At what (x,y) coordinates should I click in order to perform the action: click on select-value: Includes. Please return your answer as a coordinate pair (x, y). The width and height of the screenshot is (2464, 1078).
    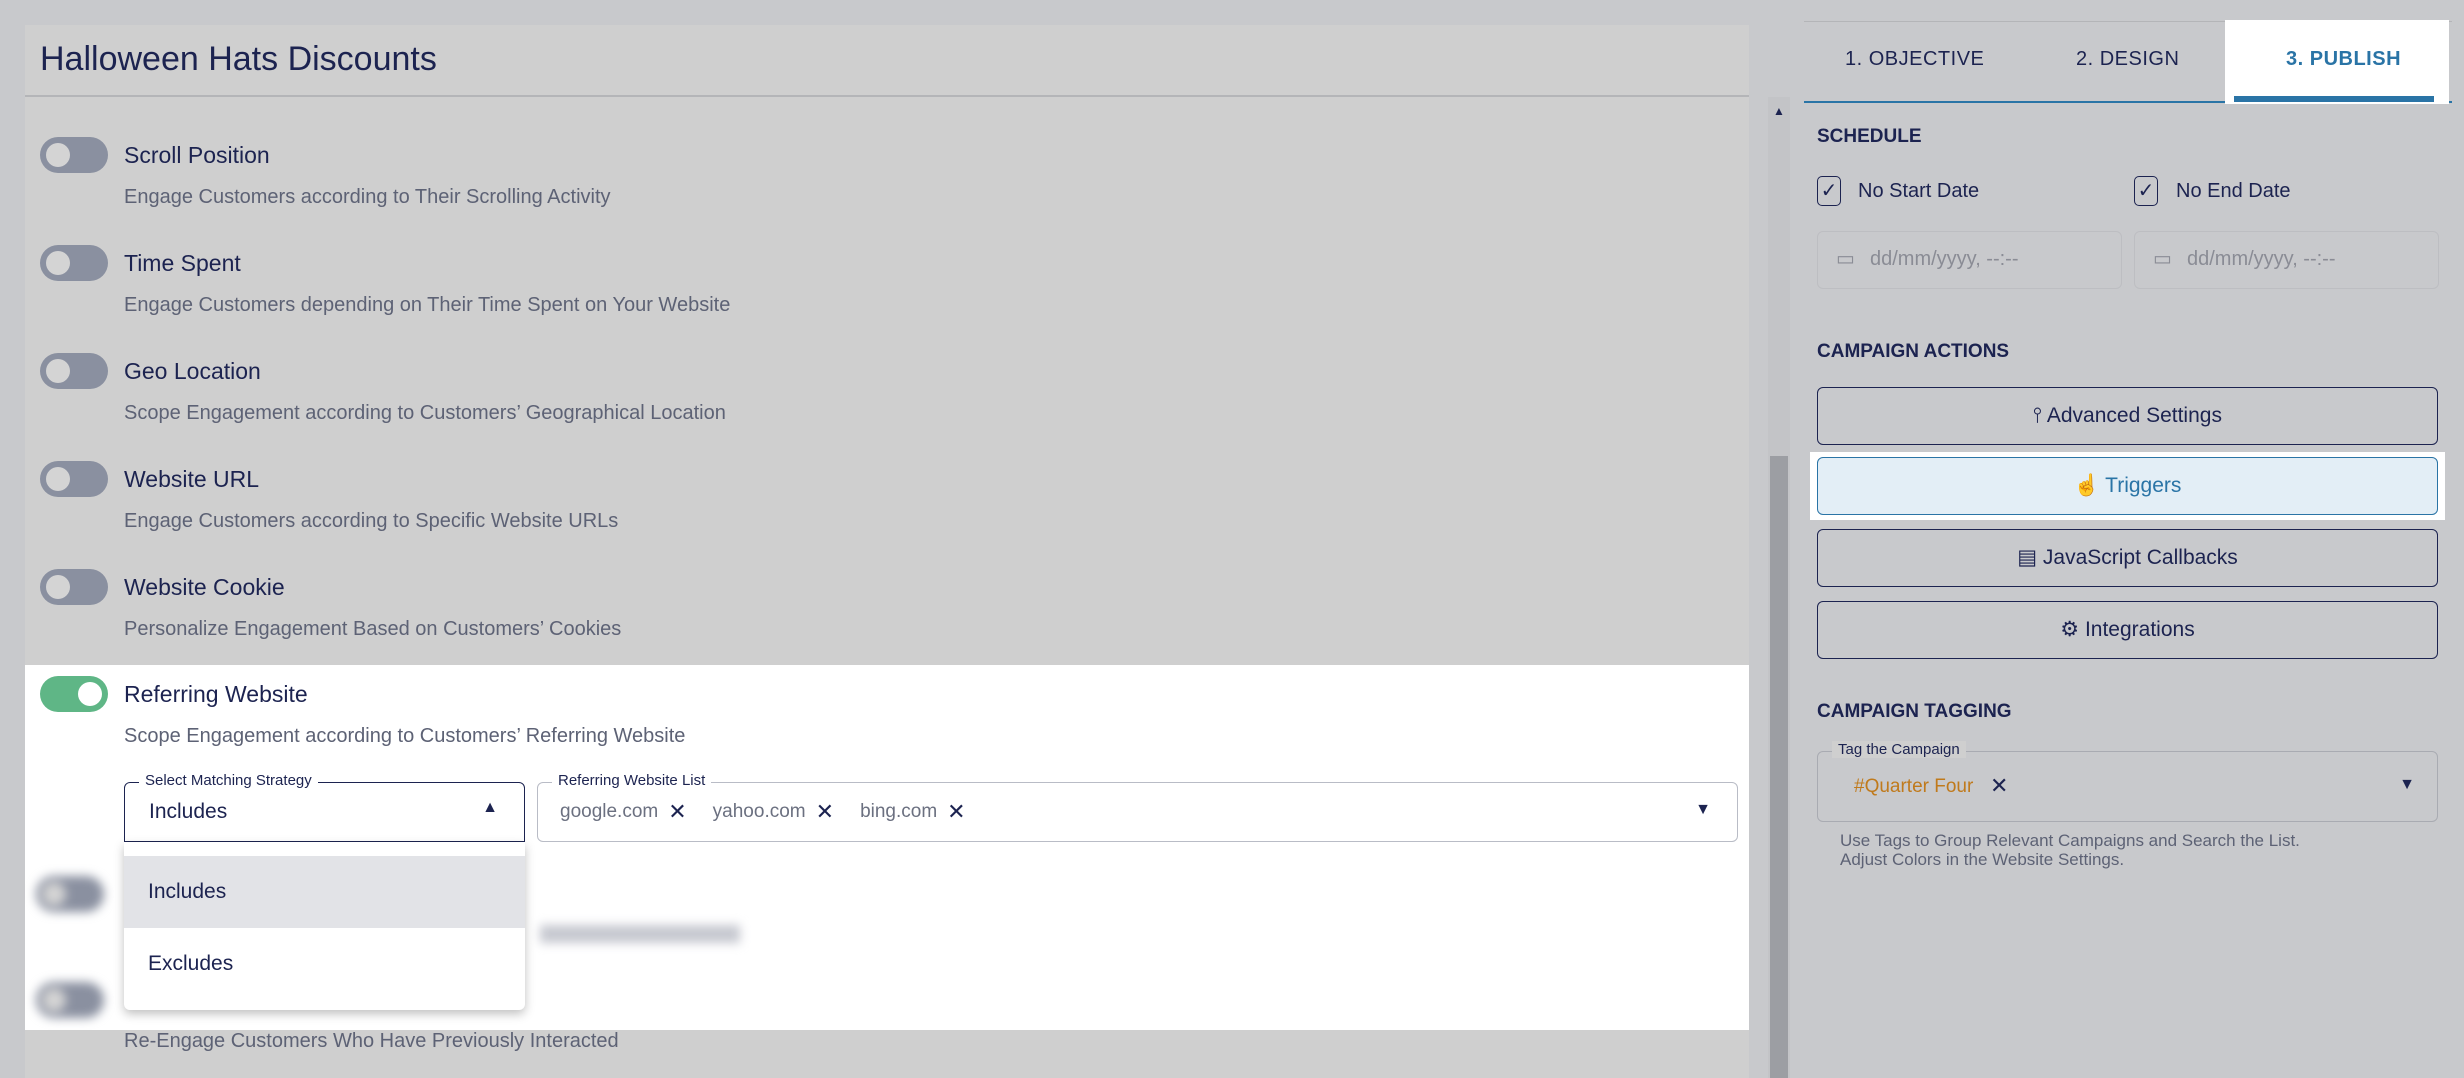
    Looking at the image, I should click on (188, 811).